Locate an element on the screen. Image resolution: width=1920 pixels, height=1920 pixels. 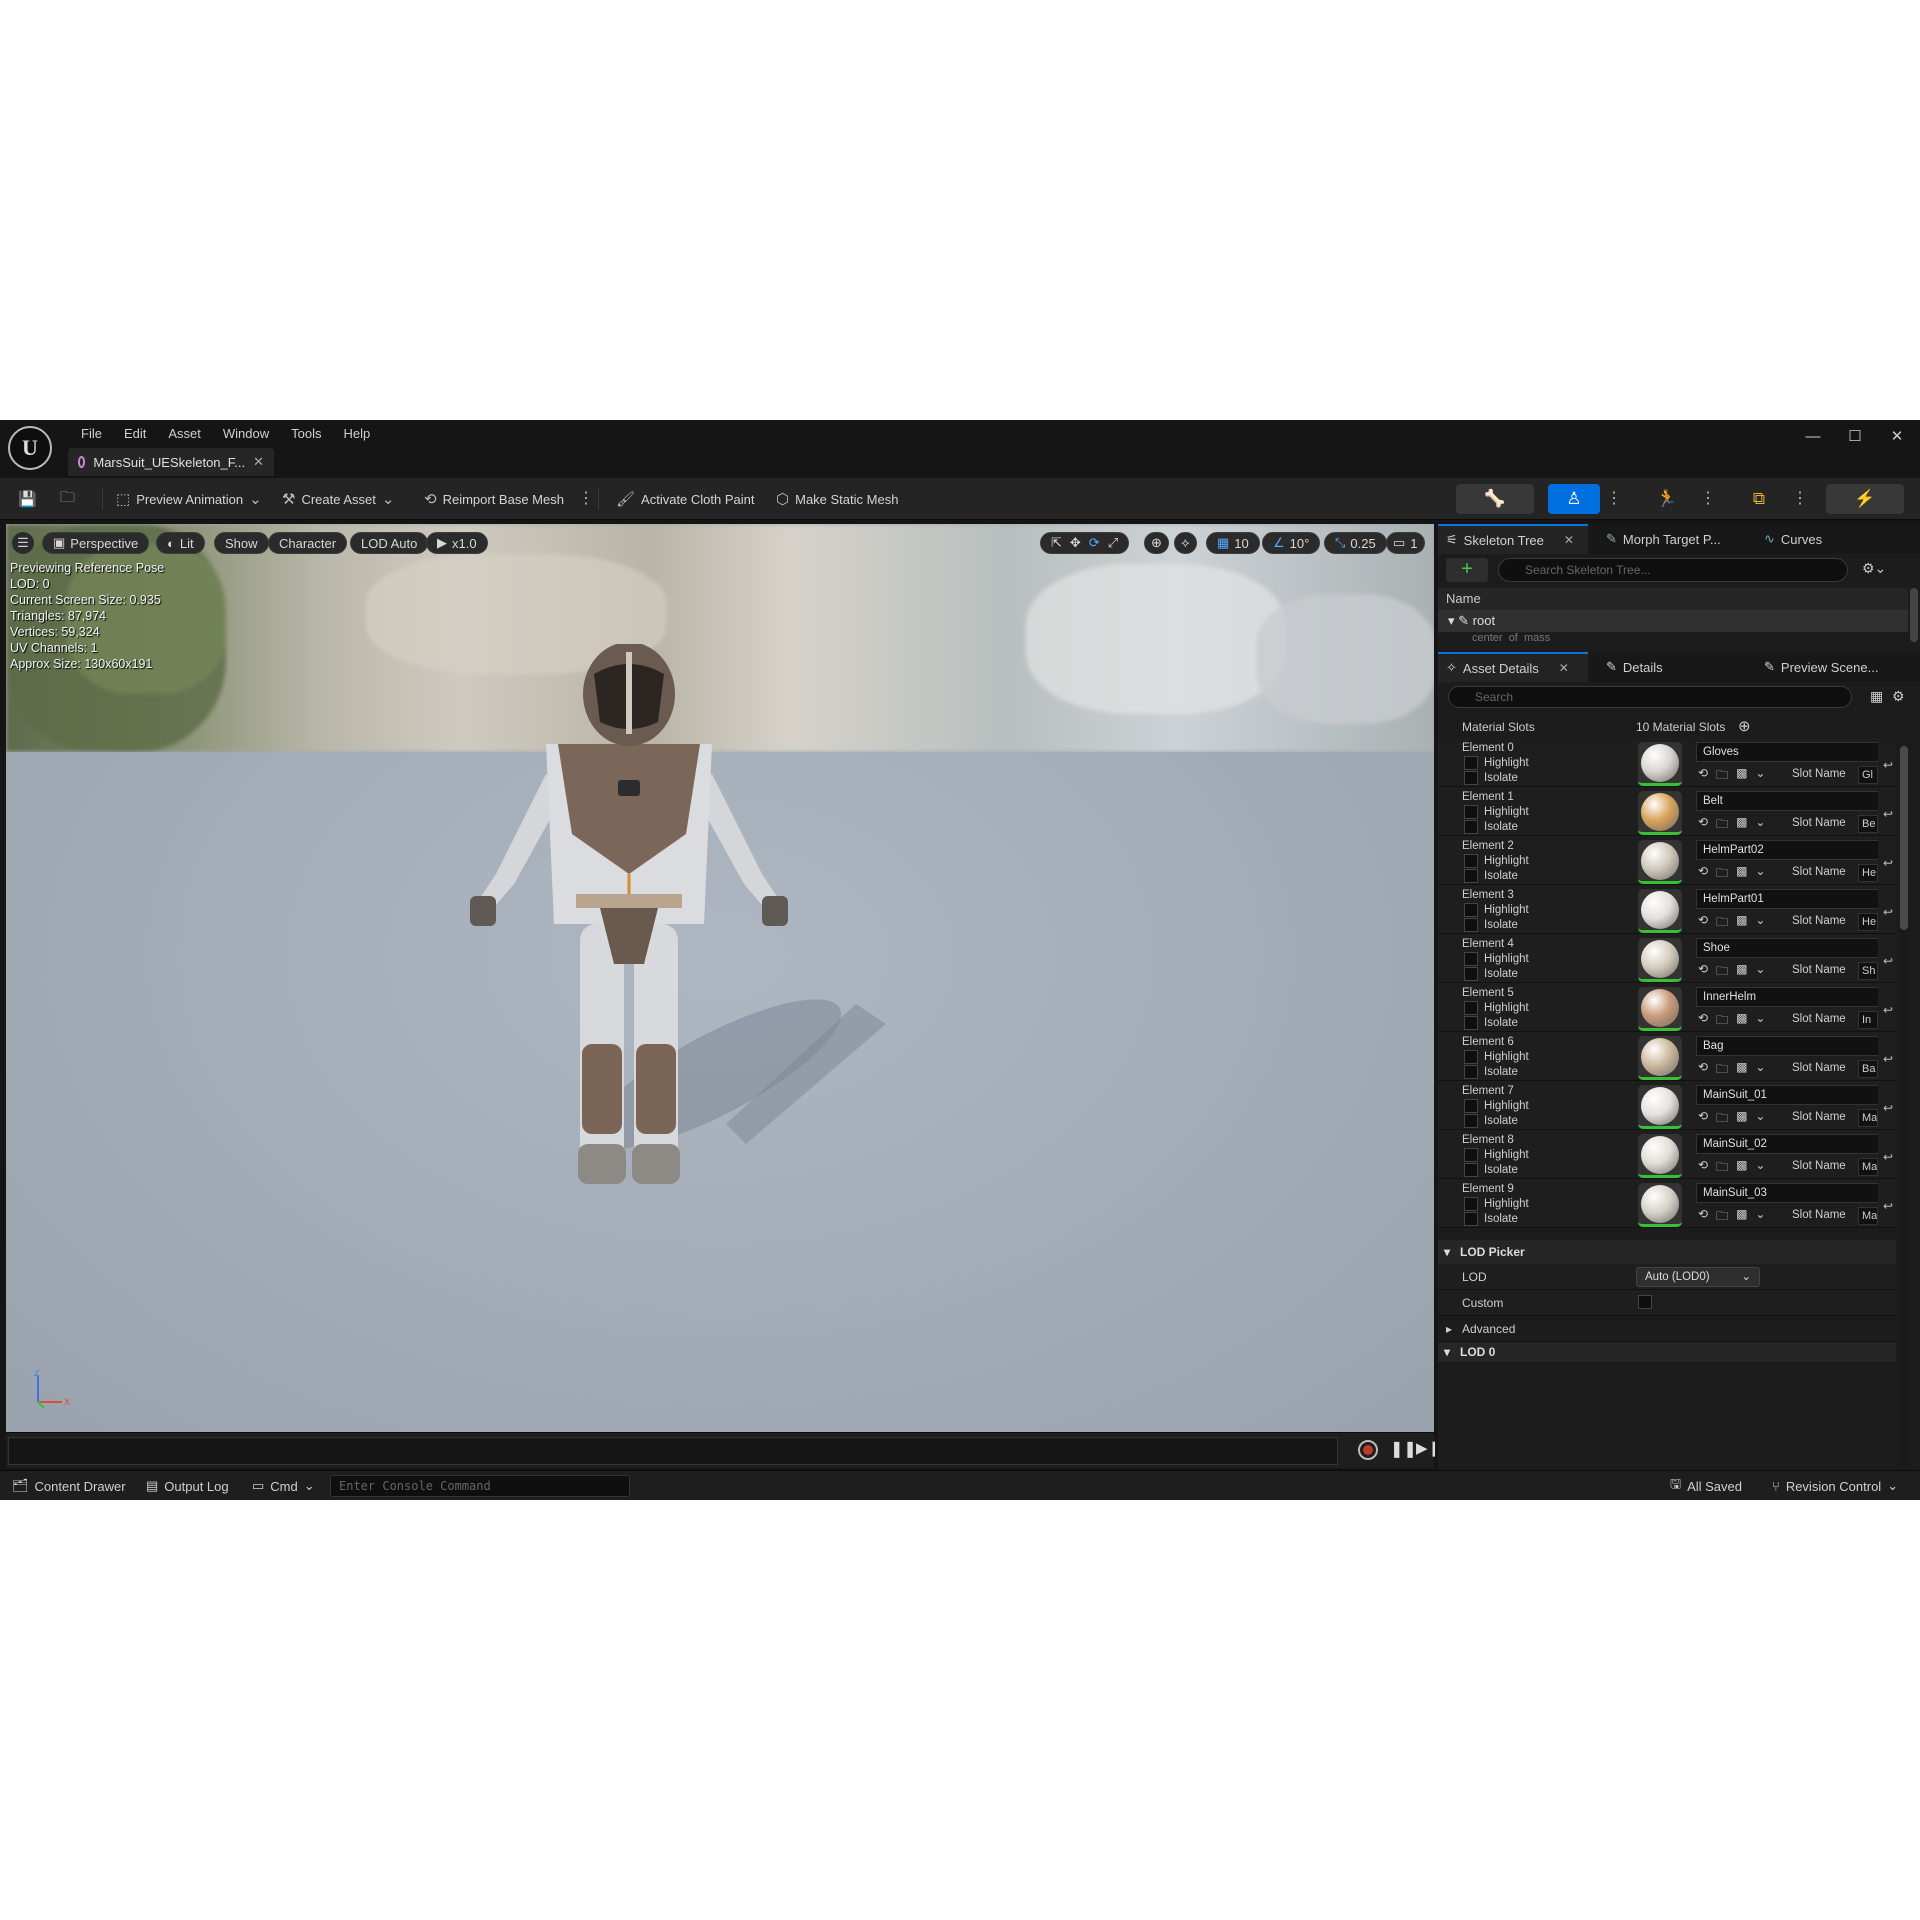
material-picker: Gloves is located at coordinates (1787, 752).